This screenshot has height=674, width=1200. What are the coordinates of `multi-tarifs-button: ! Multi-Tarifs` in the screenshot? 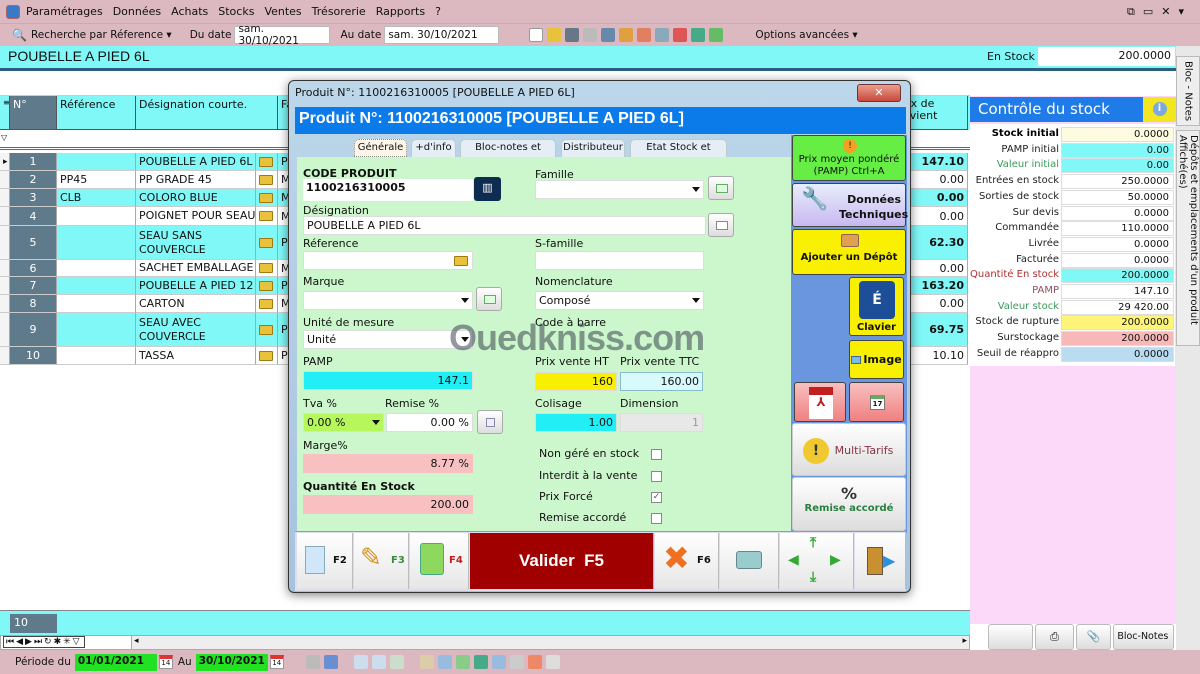 It's located at (849, 449).